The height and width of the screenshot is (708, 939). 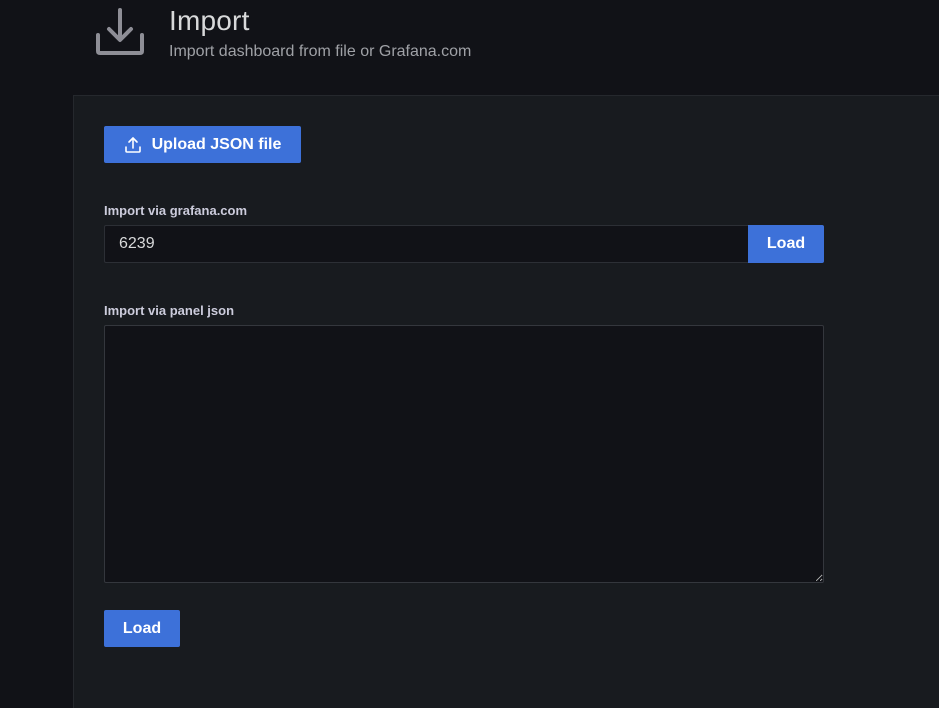 I want to click on page-title: Import, so click(x=209, y=20).